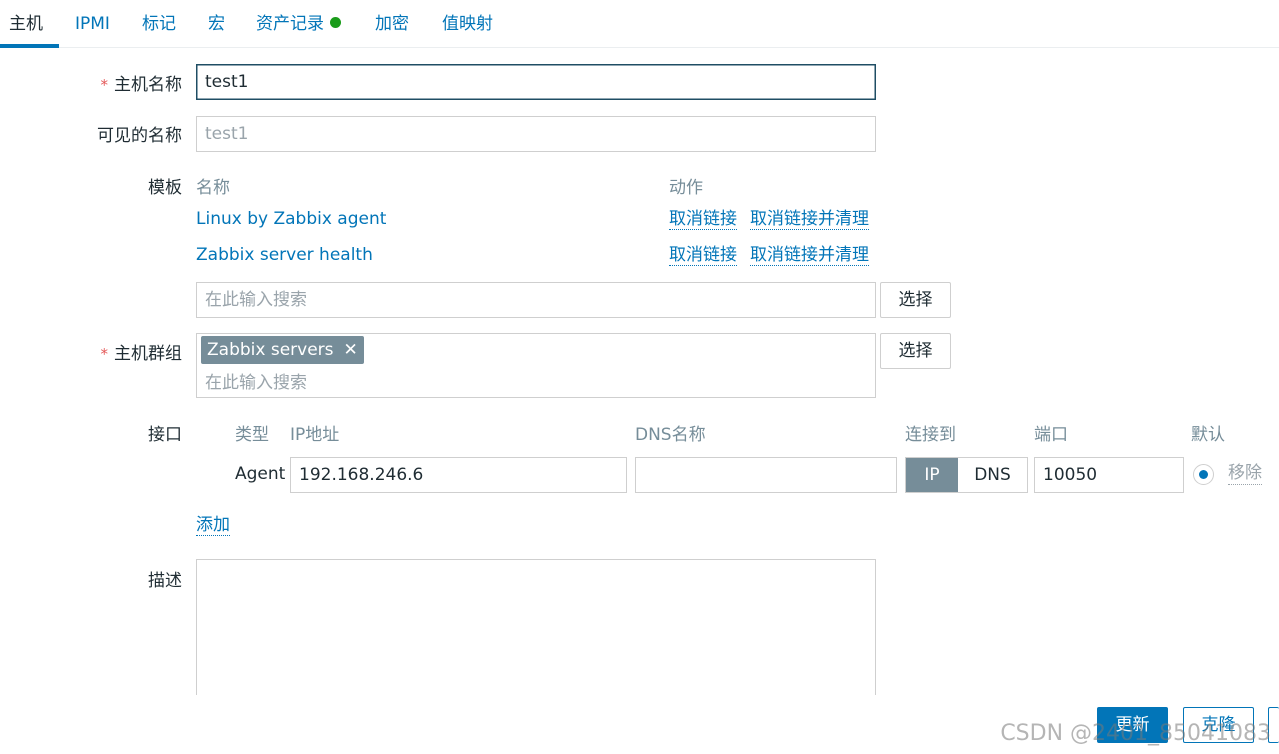 This screenshot has width=1279, height=754. I want to click on interface-header-type: 类型, so click(252, 435).